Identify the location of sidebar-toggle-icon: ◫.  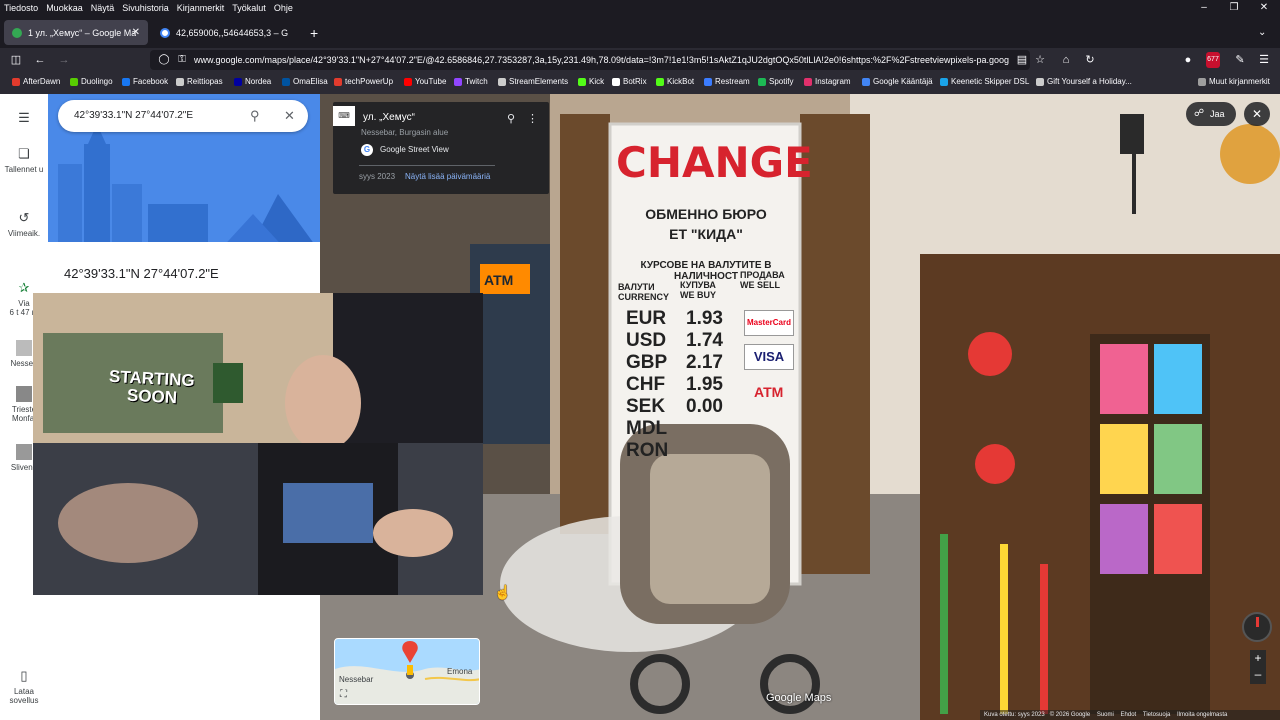
(16, 60).